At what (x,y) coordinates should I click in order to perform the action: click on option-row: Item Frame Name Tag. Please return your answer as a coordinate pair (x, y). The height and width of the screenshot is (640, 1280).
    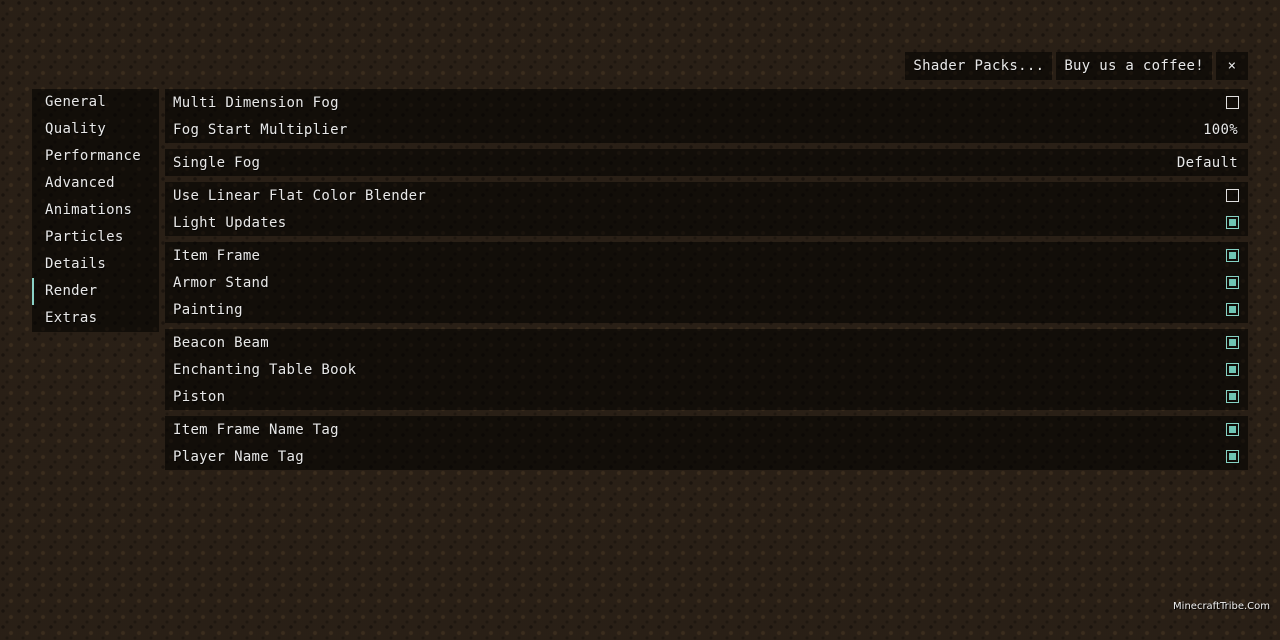
    Looking at the image, I should click on (706, 429).